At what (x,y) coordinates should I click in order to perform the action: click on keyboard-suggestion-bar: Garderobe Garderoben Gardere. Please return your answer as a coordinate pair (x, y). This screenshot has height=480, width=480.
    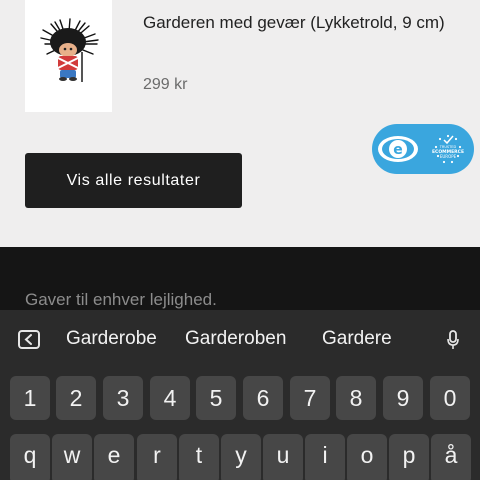
    Looking at the image, I should click on (240, 338).